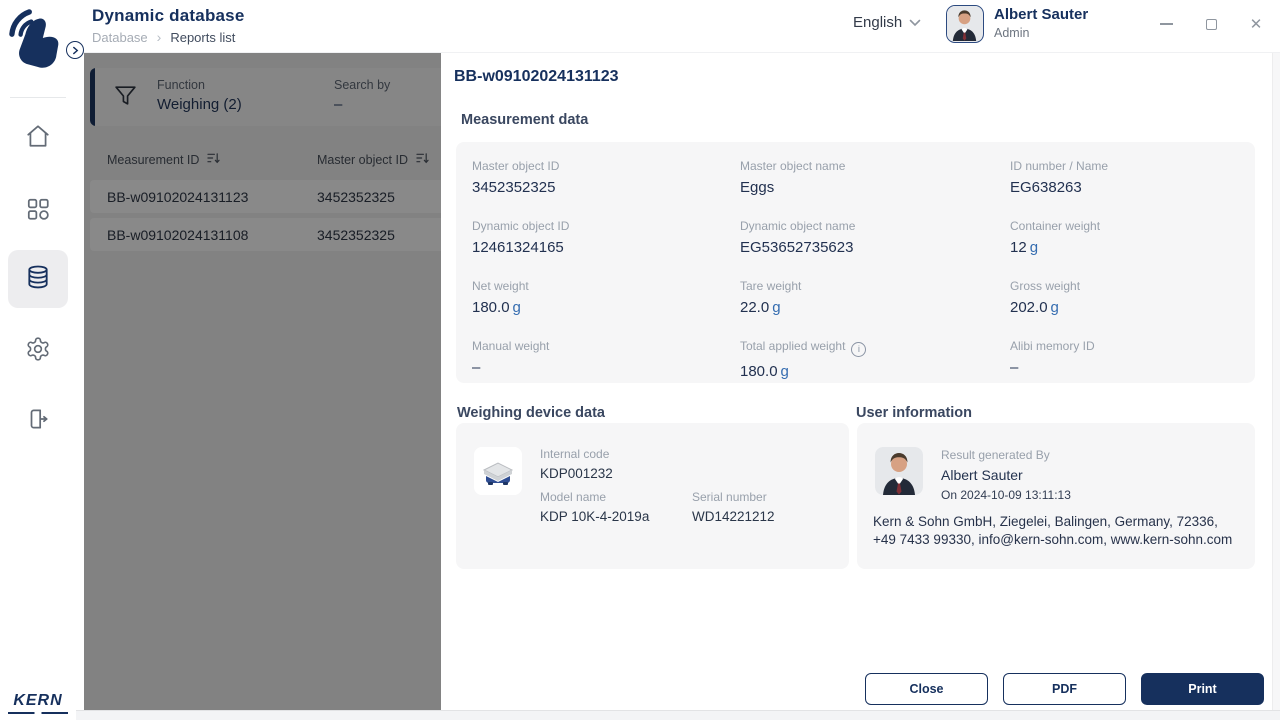 This screenshot has height=720, width=1280. Describe the element at coordinates (899, 471) in the screenshot. I see `user-photo` at that location.